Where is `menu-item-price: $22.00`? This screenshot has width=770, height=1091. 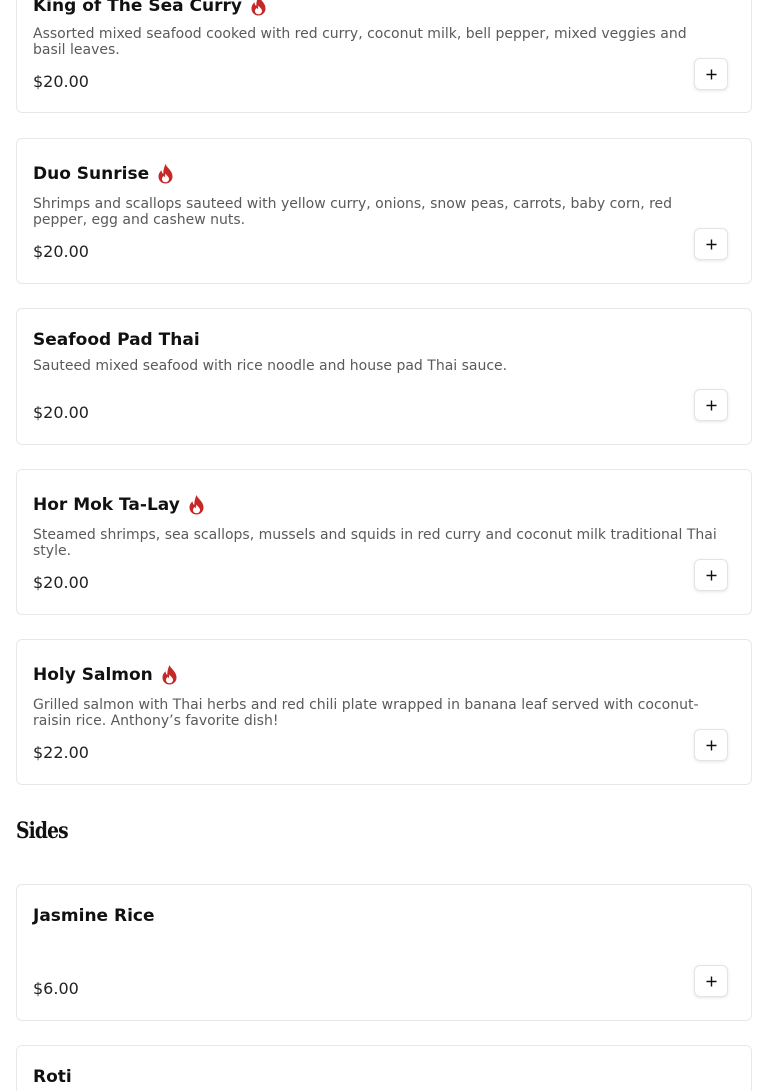 menu-item-price: $22.00 is located at coordinates (61, 752).